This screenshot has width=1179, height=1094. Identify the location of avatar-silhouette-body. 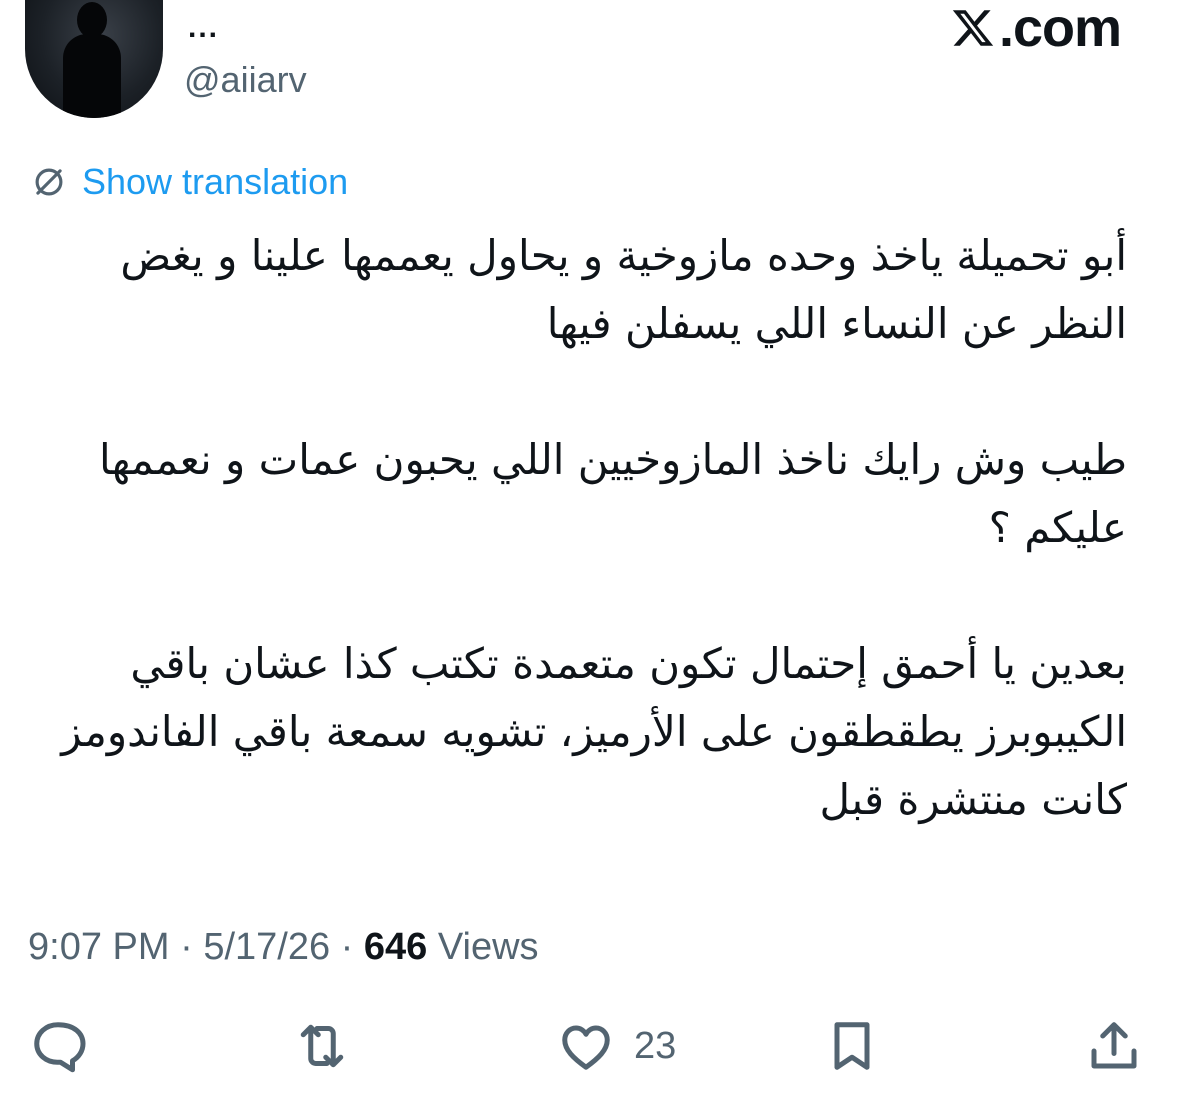
(92, 76).